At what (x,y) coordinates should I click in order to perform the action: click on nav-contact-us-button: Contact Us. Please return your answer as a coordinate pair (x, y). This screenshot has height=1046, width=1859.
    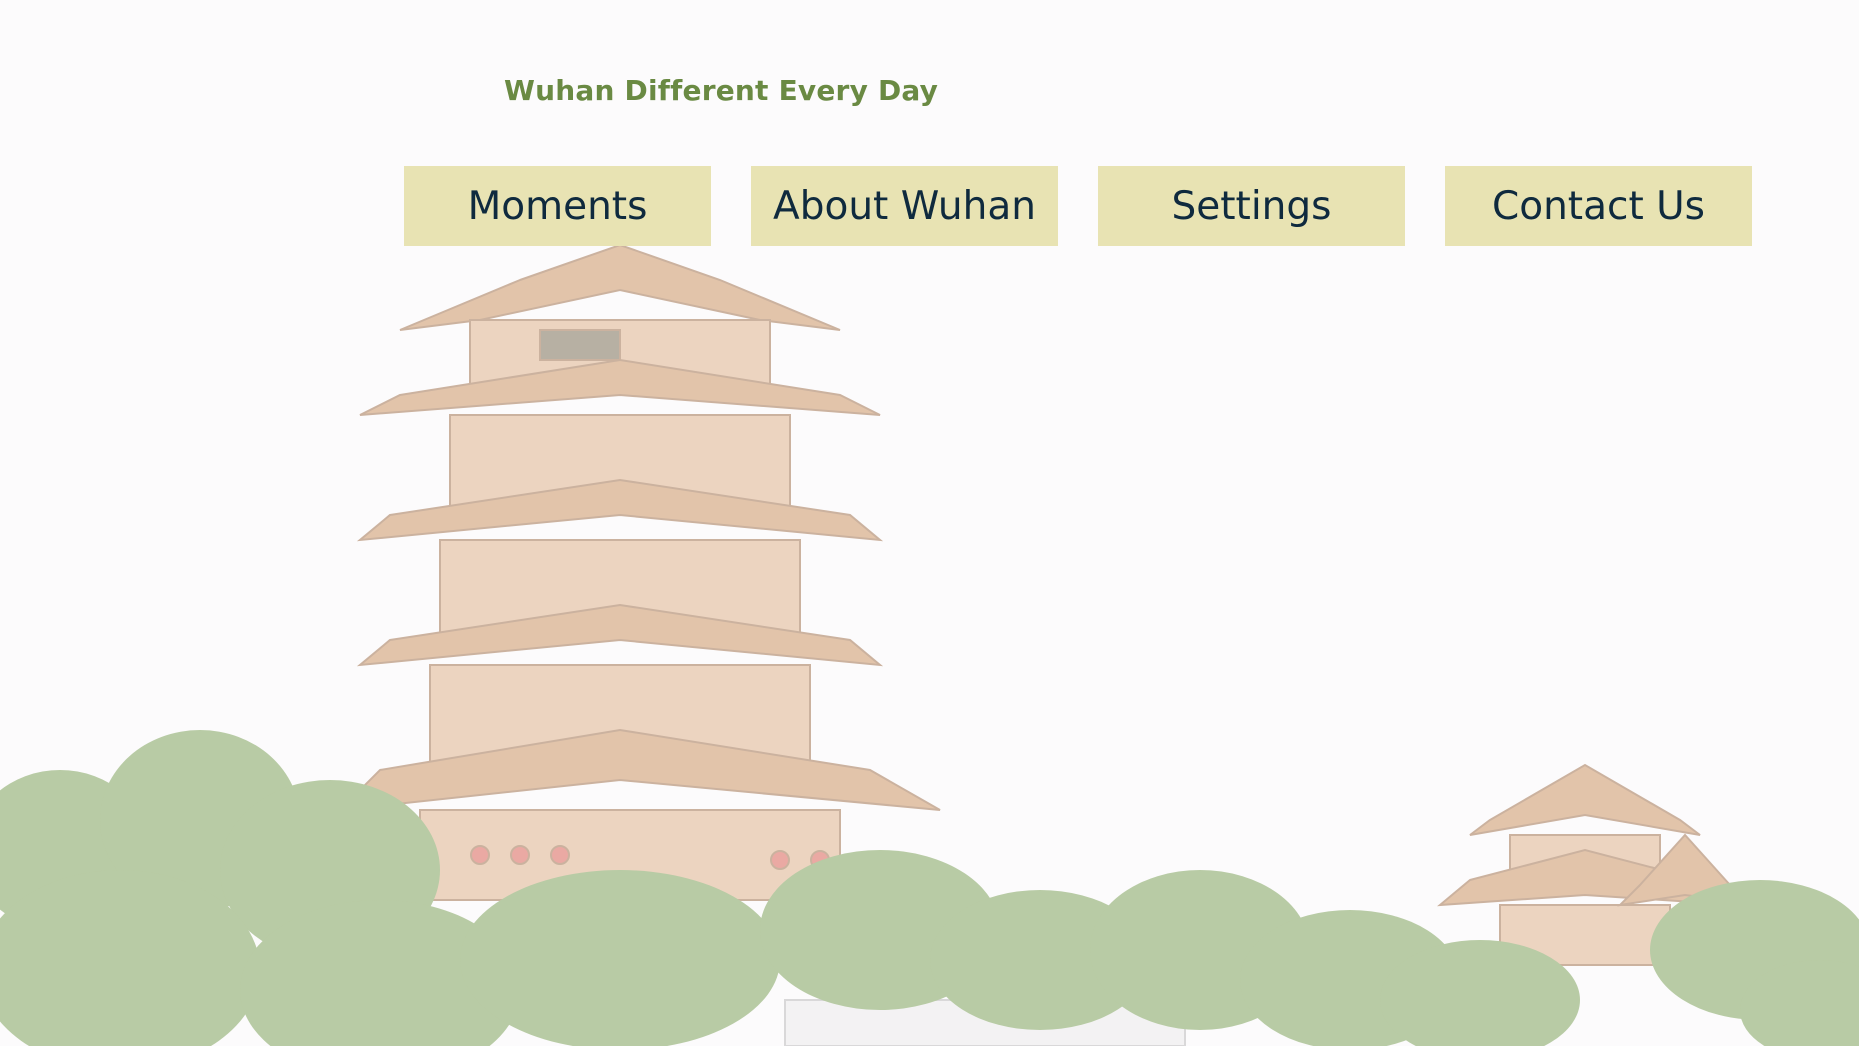
    Looking at the image, I should click on (1598, 206).